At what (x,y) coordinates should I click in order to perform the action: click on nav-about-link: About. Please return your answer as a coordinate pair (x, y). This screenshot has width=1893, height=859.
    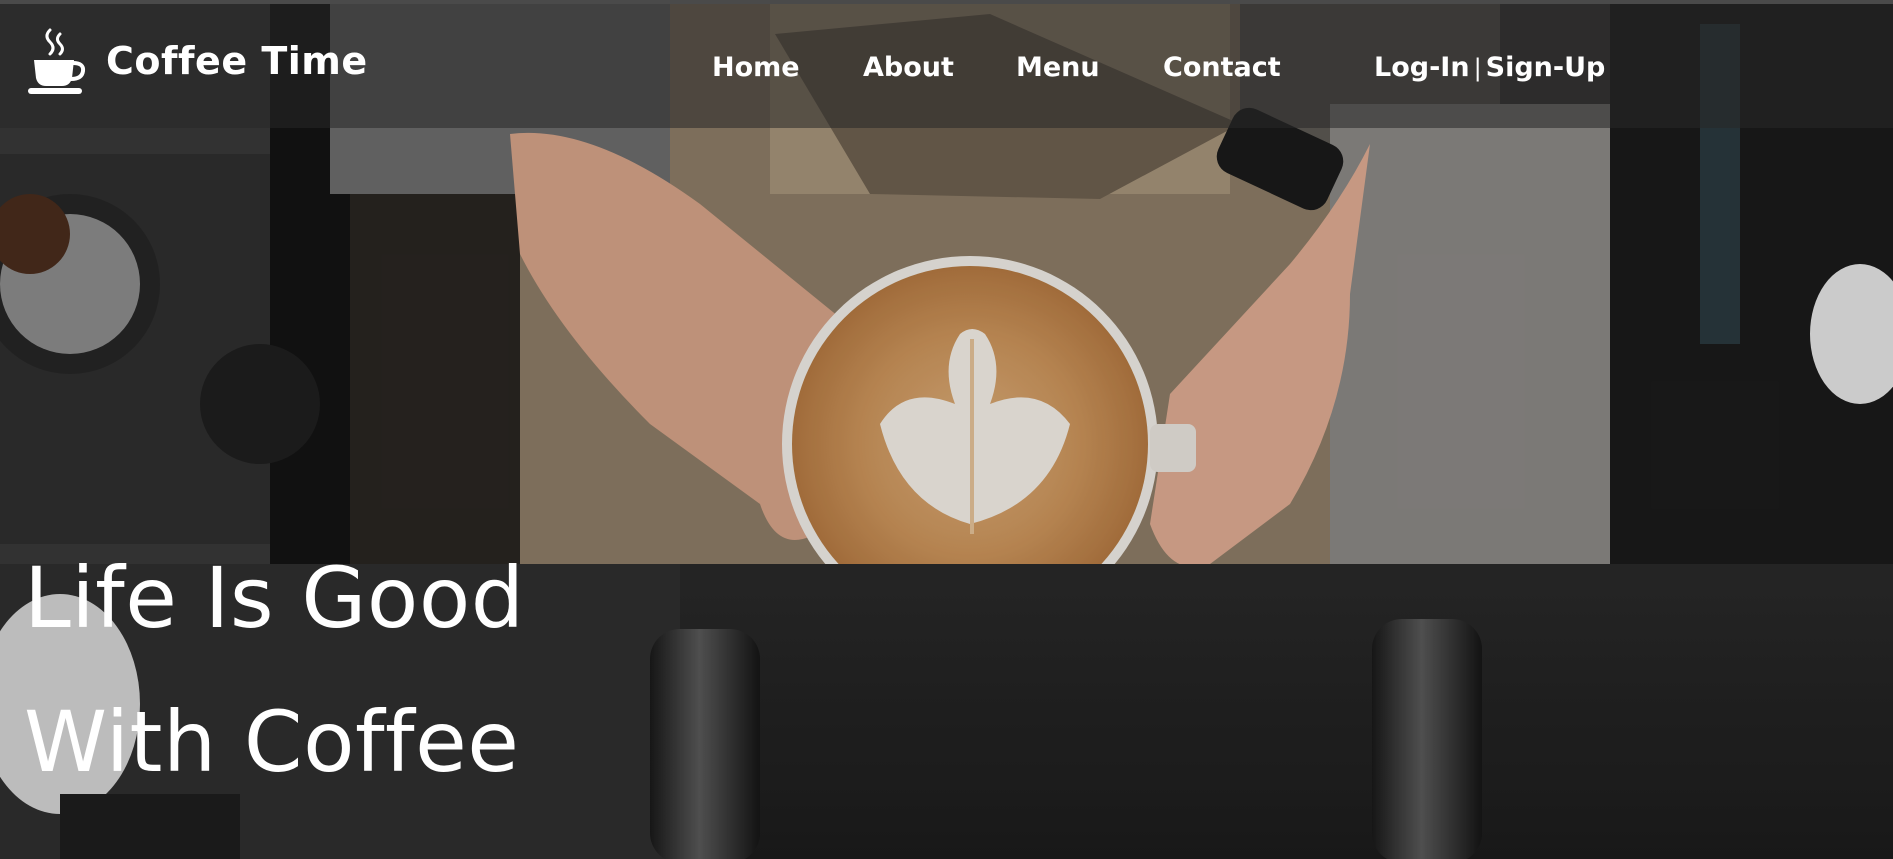
    Looking at the image, I should click on (908, 67).